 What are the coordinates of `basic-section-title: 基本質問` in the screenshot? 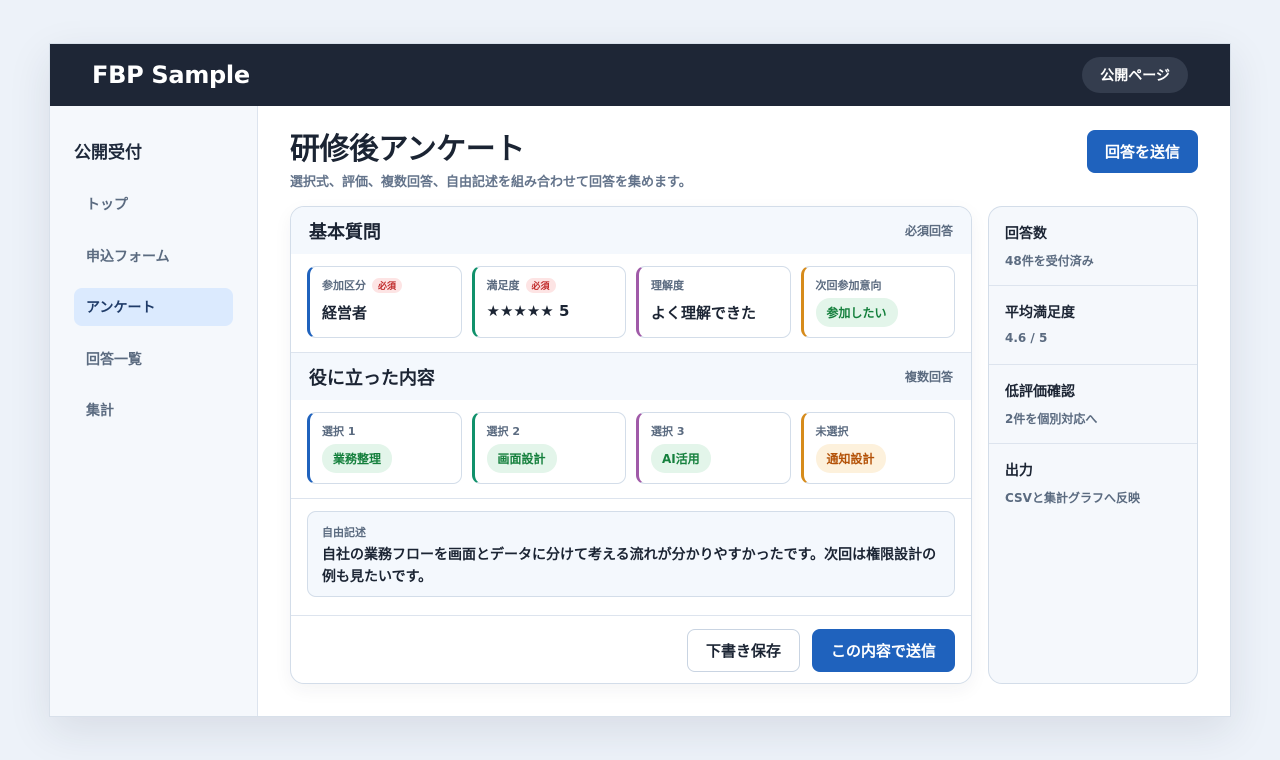 It's located at (345, 232).